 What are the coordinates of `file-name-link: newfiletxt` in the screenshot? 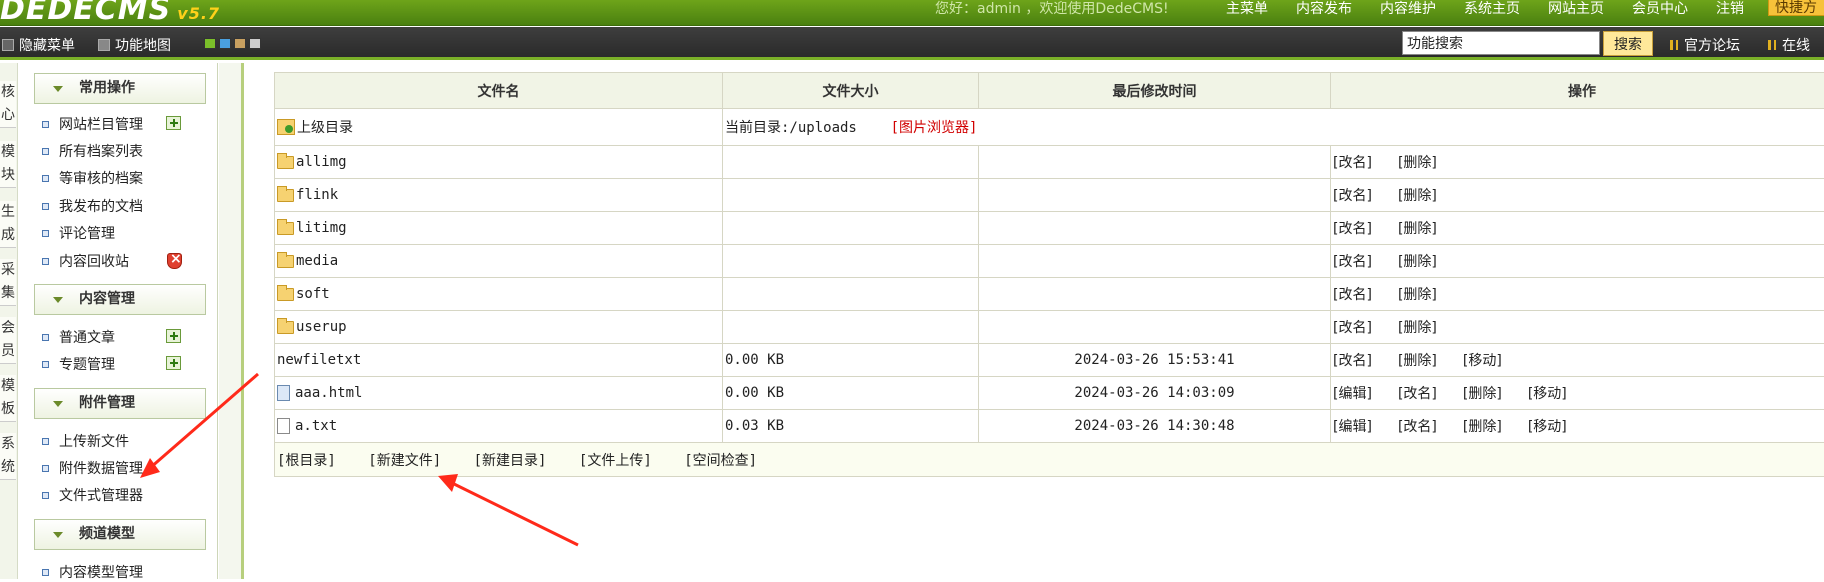 It's located at (319, 360).